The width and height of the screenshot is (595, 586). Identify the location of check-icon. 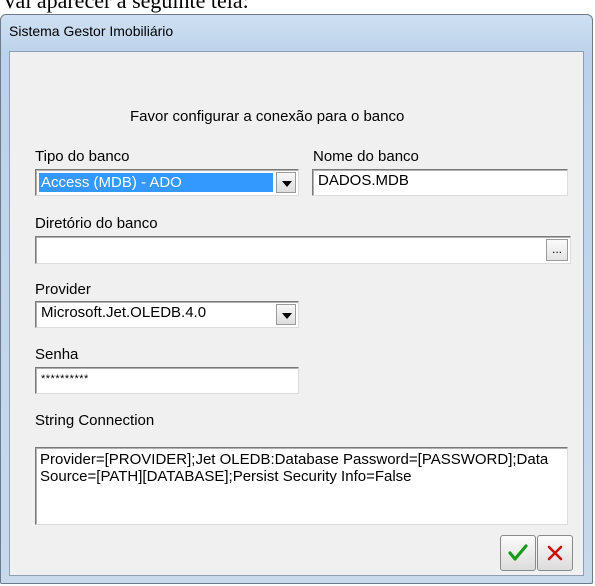
(518, 552).